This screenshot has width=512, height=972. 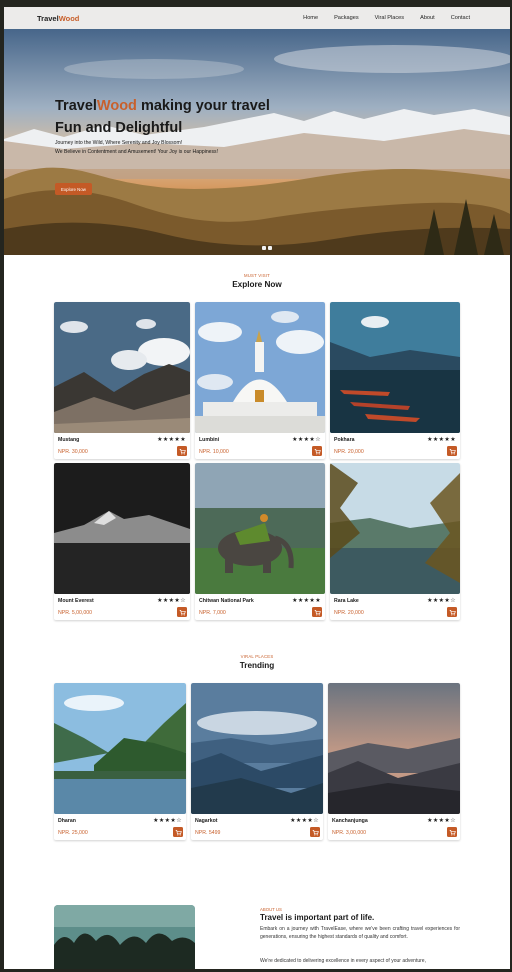 I want to click on place-photo-lumbini, so click(x=260, y=367).